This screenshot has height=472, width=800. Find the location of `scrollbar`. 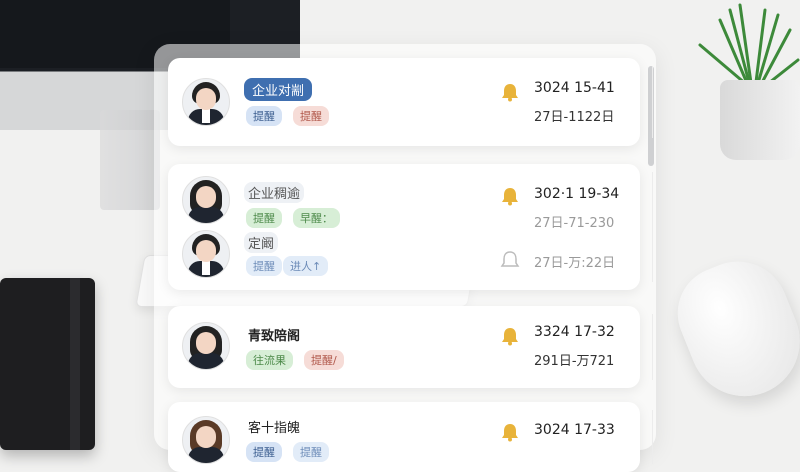

scrollbar is located at coordinates (651, 116).